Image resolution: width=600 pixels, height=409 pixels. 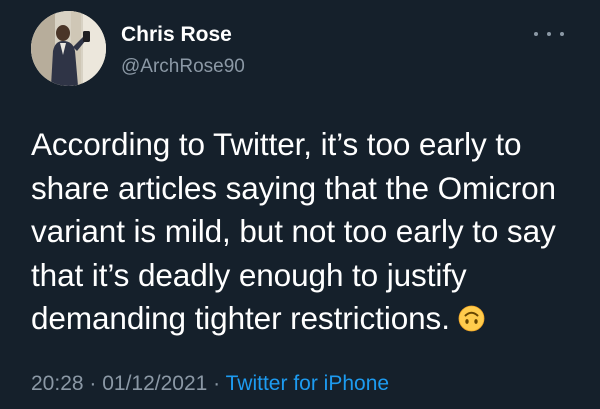 What do you see at coordinates (183, 67) in the screenshot?
I see `user-handle: @ArchRose90` at bounding box center [183, 67].